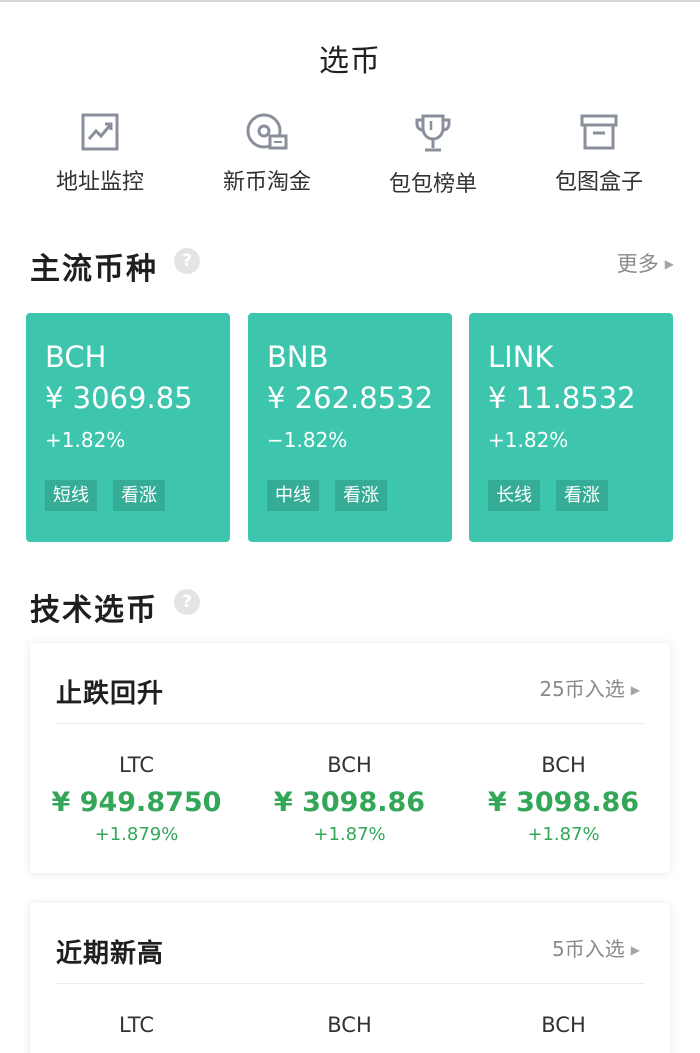 The height and width of the screenshot is (1053, 700). I want to click on tech-coin-item: LTC ¥ 949.8750 +1.879%, so click(136, 799).